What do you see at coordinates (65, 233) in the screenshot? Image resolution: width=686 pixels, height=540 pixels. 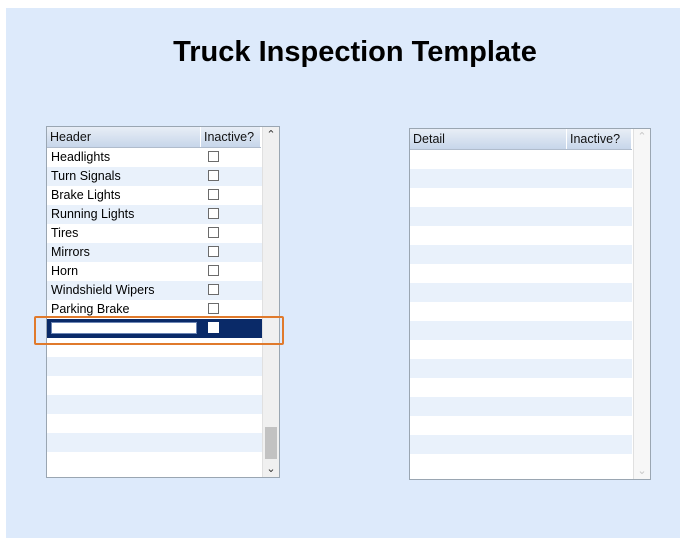 I see `row-label: Tires` at bounding box center [65, 233].